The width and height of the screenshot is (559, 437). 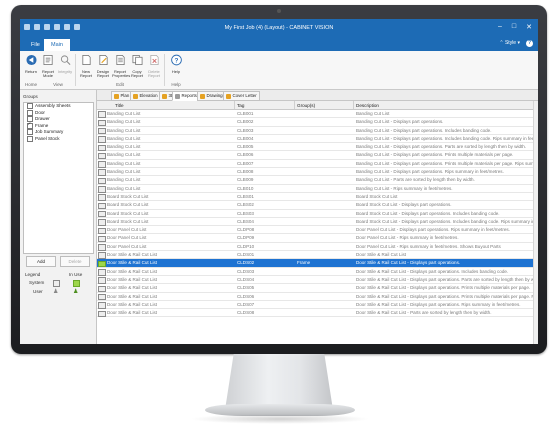 What do you see at coordinates (58, 84) in the screenshot?
I see `group-view-label: View` at bounding box center [58, 84].